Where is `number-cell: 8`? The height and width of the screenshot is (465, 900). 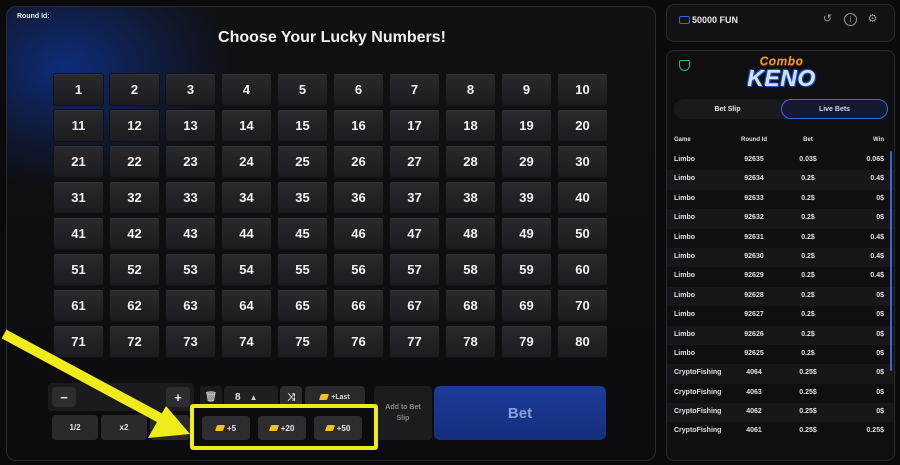 number-cell: 8 is located at coordinates (470, 89).